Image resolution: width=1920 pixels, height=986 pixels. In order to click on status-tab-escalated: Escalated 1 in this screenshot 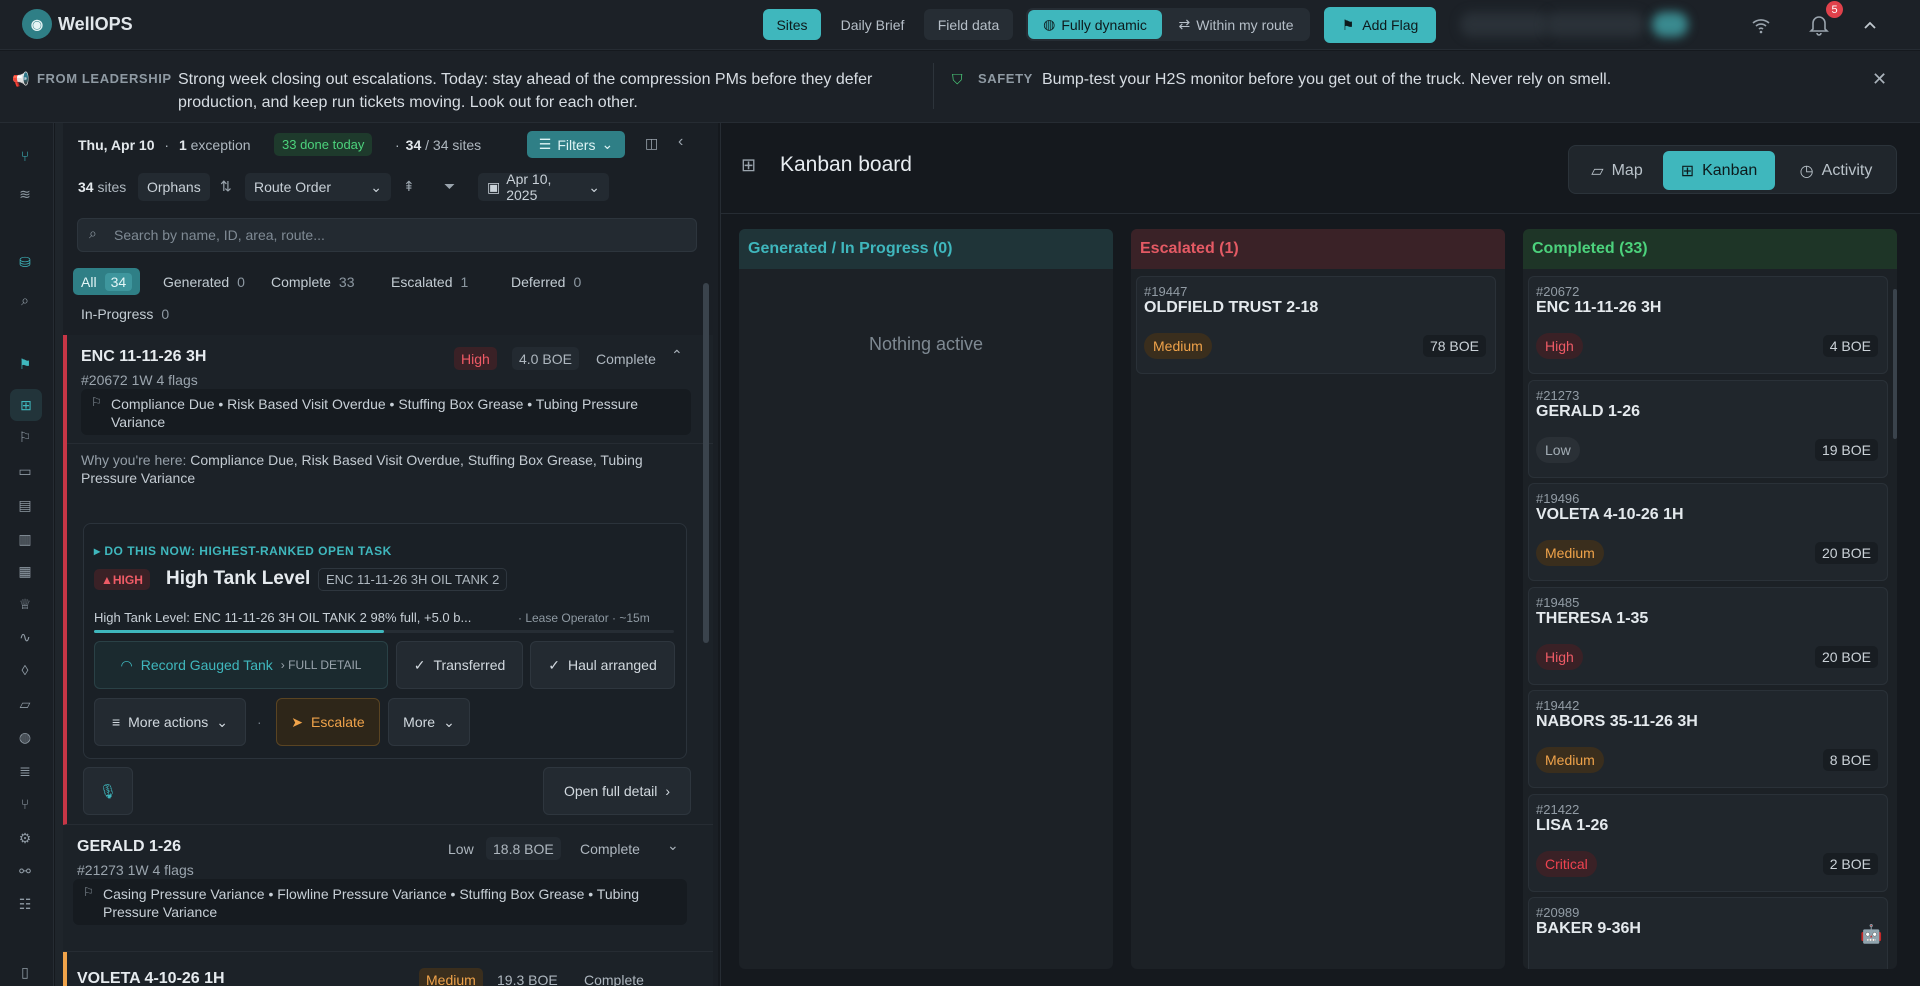, I will do `click(429, 281)`.